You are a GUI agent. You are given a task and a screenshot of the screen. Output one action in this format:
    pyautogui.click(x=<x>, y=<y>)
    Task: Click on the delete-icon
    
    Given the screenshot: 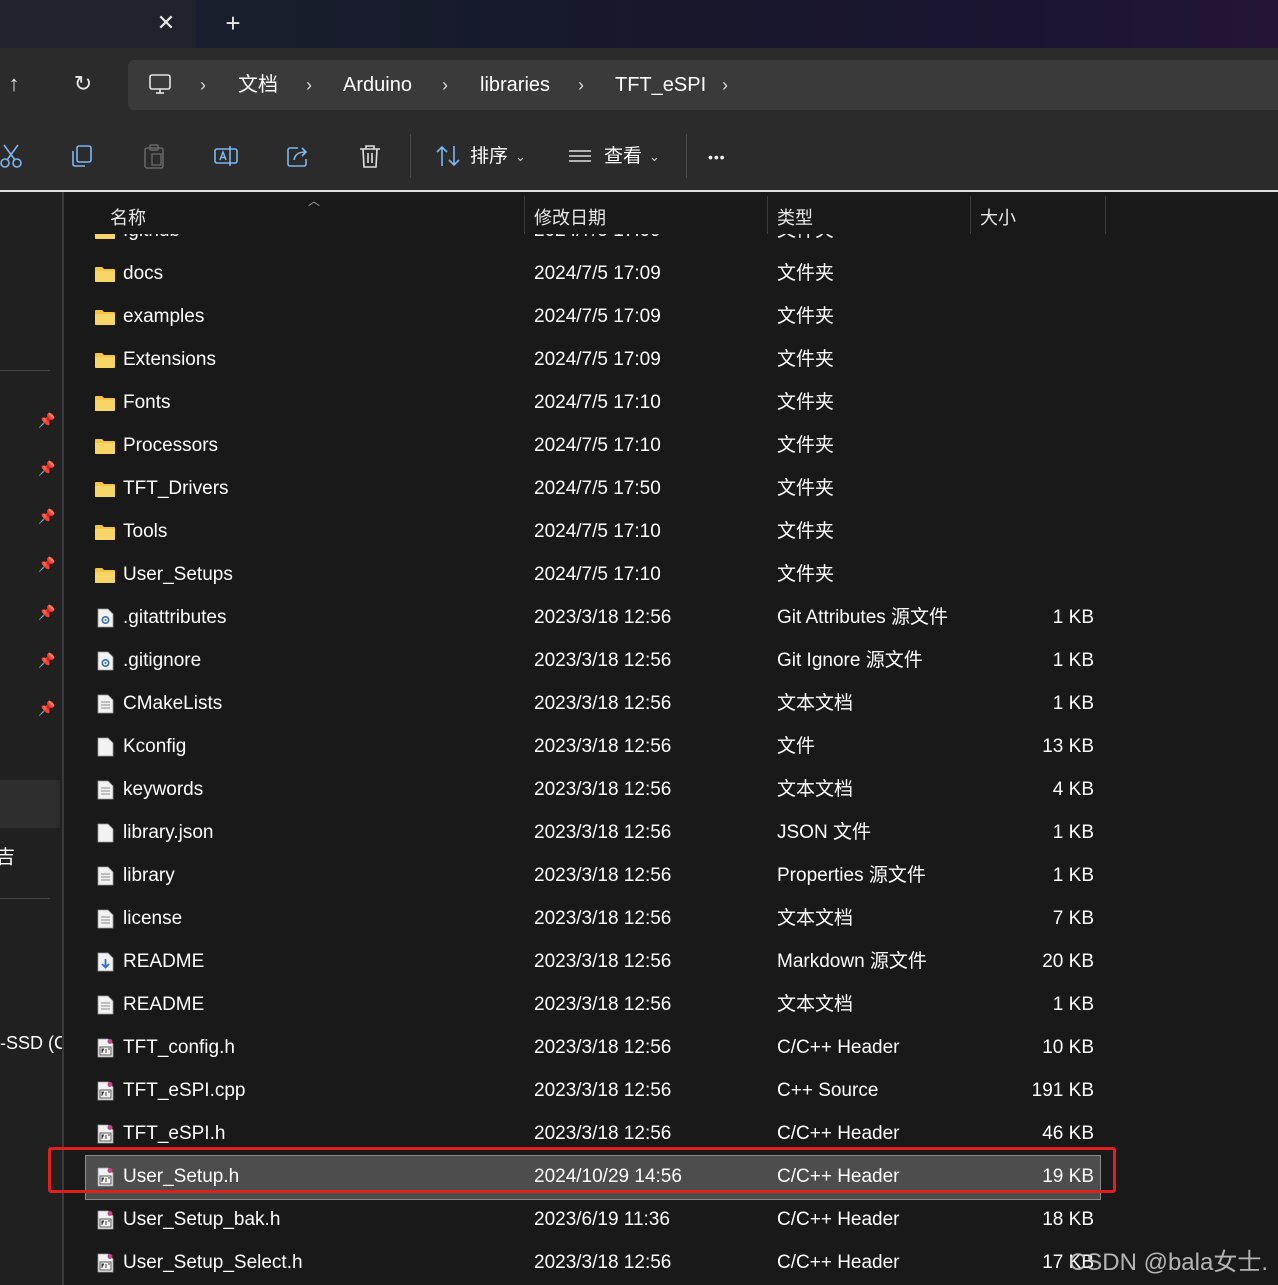 What is the action you would take?
    pyautogui.click(x=370, y=156)
    